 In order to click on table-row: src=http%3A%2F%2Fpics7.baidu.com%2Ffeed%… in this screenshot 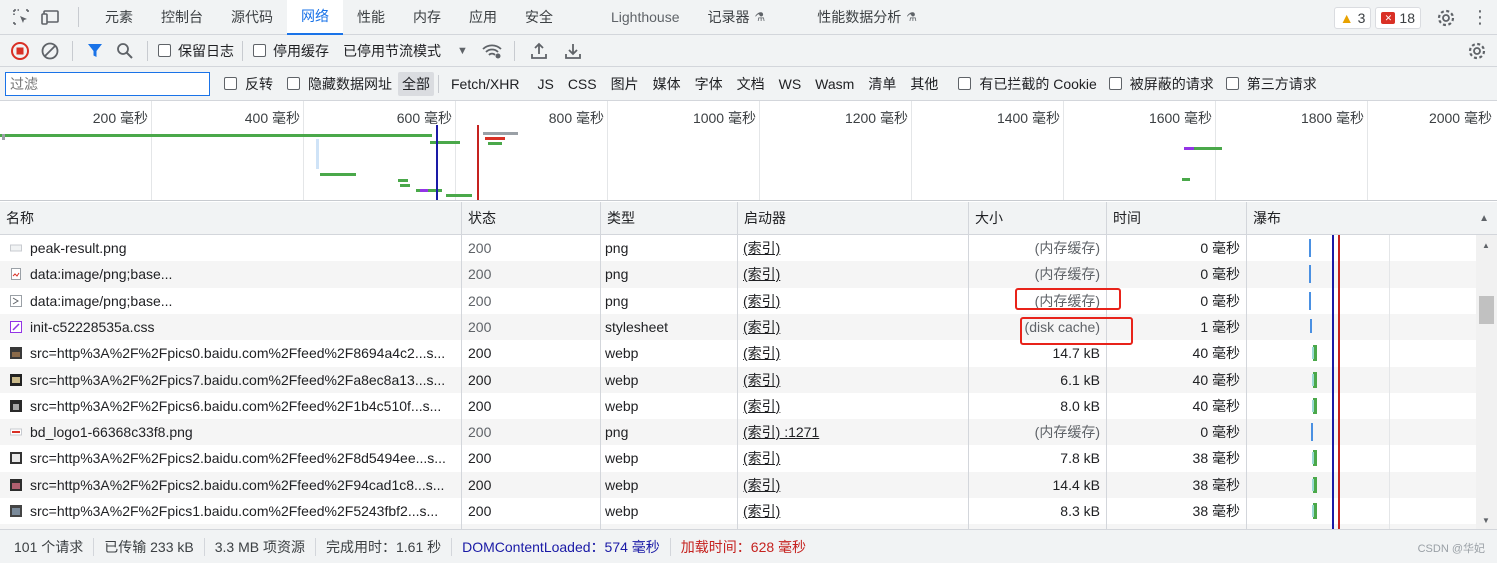, I will do `click(738, 379)`.